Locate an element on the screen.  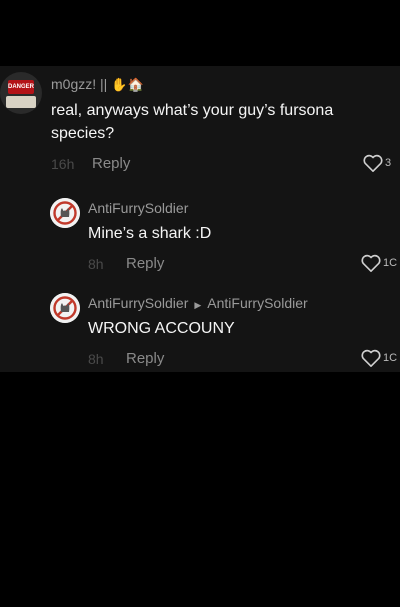
like-button: 3 is located at coordinates (376, 163).